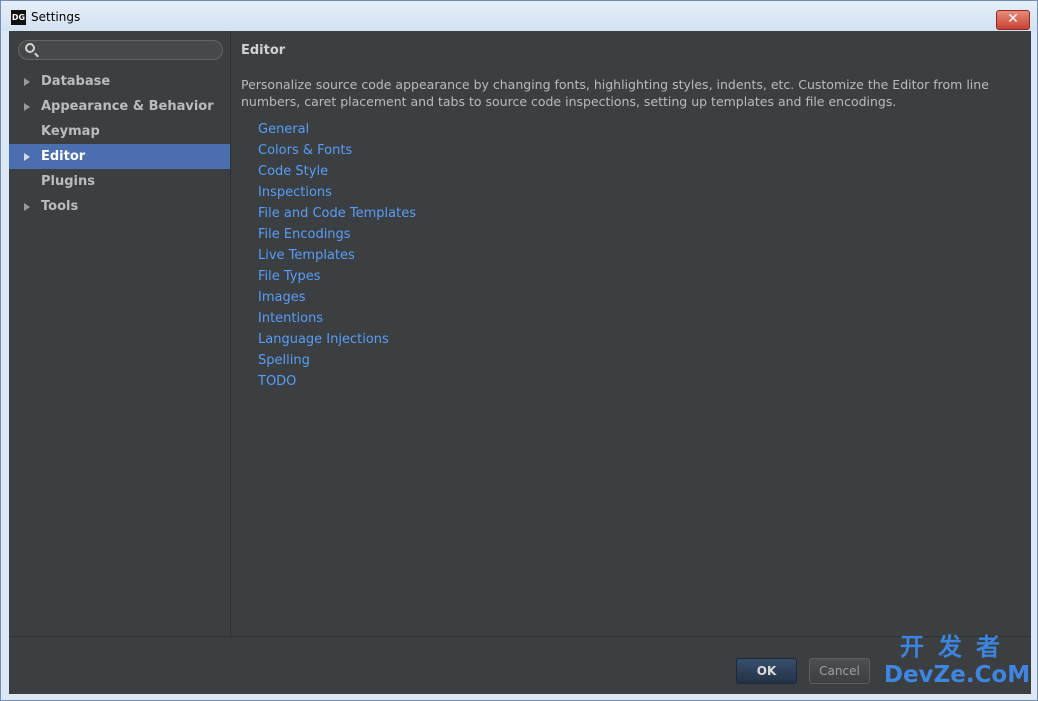 The height and width of the screenshot is (701, 1038). Describe the element at coordinates (70, 131) in the screenshot. I see `sidebar-item-label: Keymap` at that location.